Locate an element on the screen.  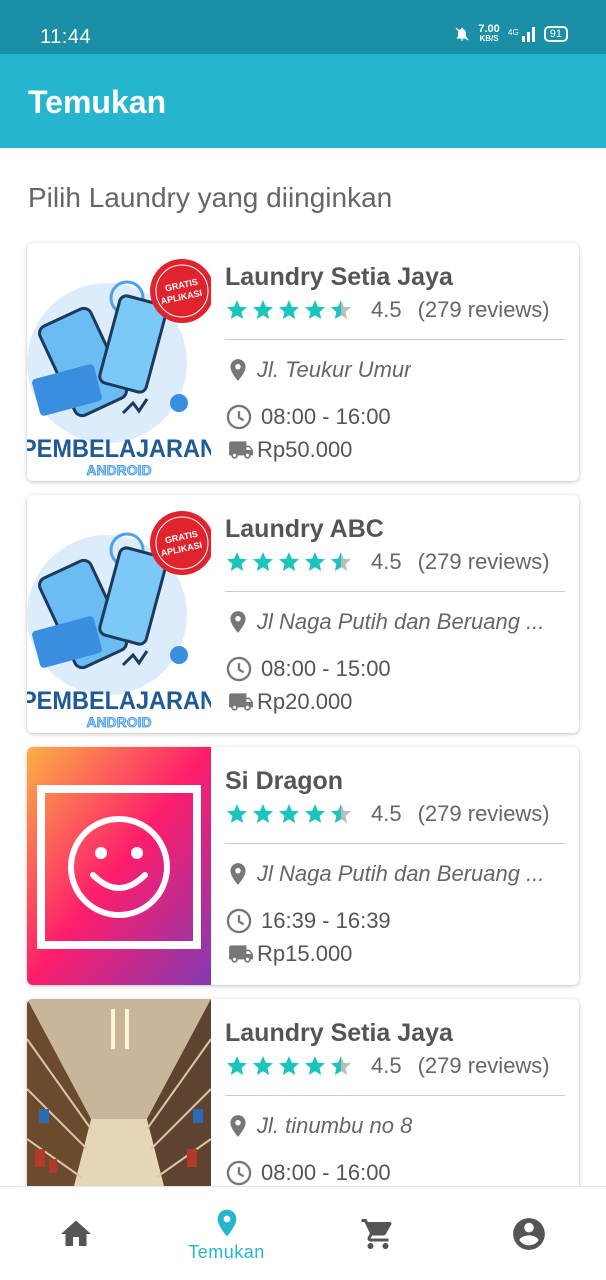
laundry-thumbnail is located at coordinates (119, 1092).